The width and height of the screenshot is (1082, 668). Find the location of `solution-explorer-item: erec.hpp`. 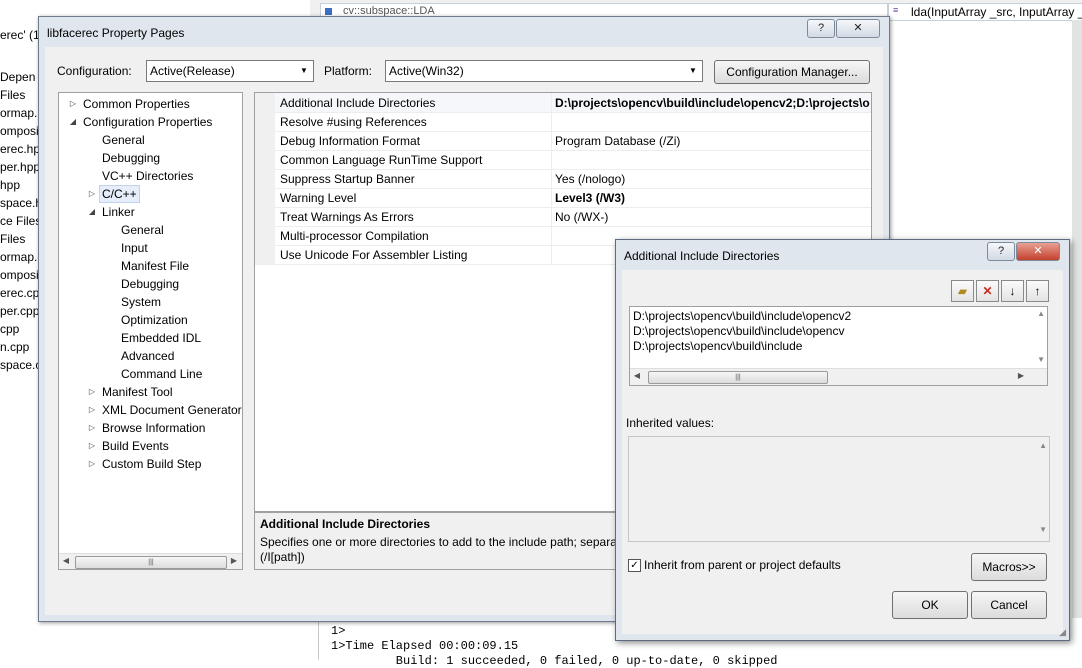

solution-explorer-item: erec.hpp is located at coordinates (20, 149).